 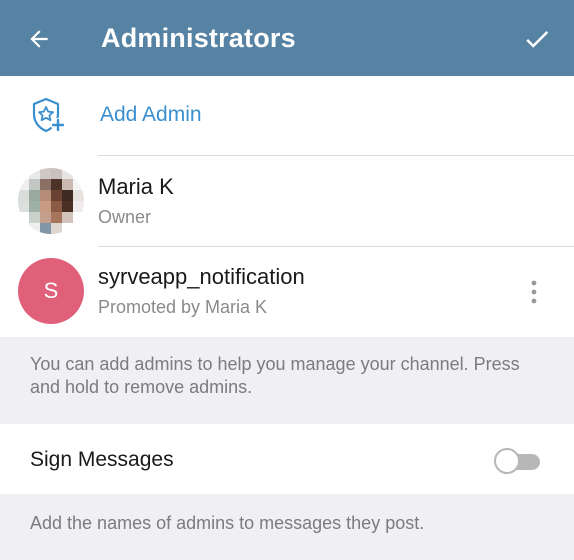 What do you see at coordinates (183, 307) in the screenshot?
I see `admin-role: Promoted by Maria K` at bounding box center [183, 307].